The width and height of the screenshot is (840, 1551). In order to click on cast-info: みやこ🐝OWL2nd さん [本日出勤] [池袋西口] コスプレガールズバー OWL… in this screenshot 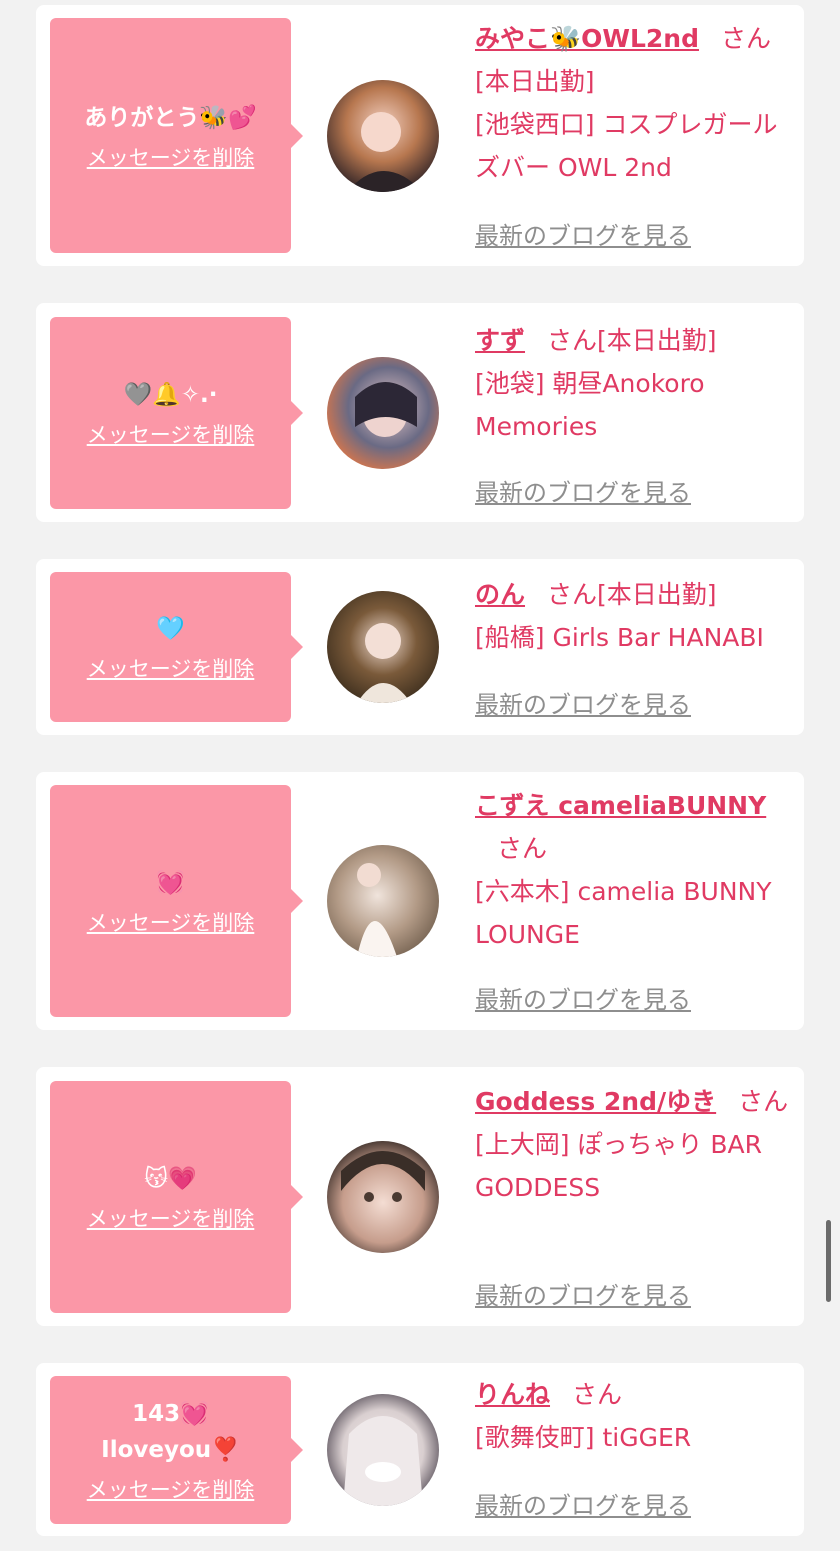, I will do `click(635, 103)`.